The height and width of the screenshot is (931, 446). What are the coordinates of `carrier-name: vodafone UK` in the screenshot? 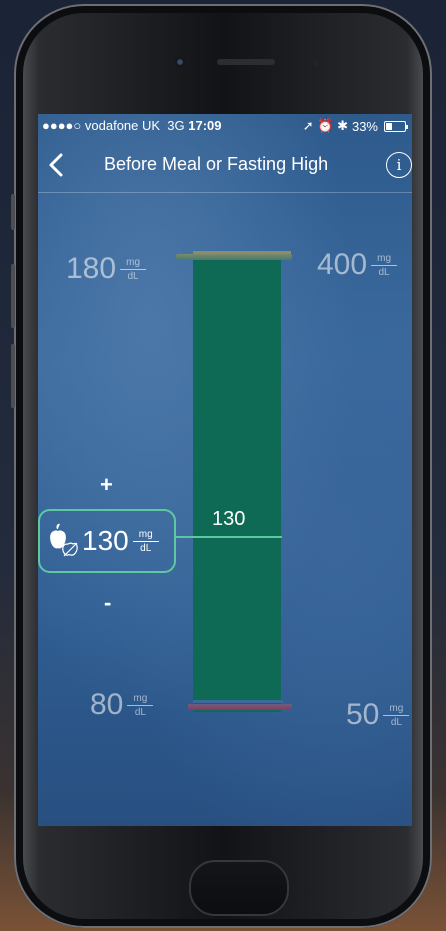 It's located at (122, 125).